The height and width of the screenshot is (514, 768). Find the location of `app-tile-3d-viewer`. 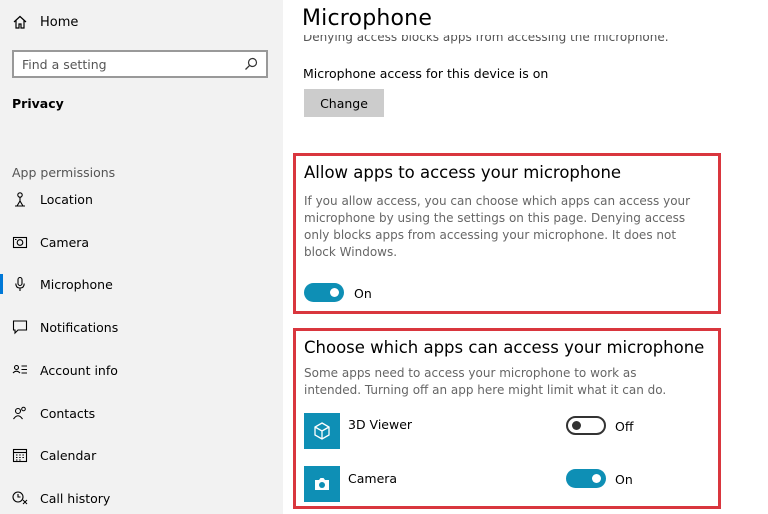

app-tile-3d-viewer is located at coordinates (322, 431).